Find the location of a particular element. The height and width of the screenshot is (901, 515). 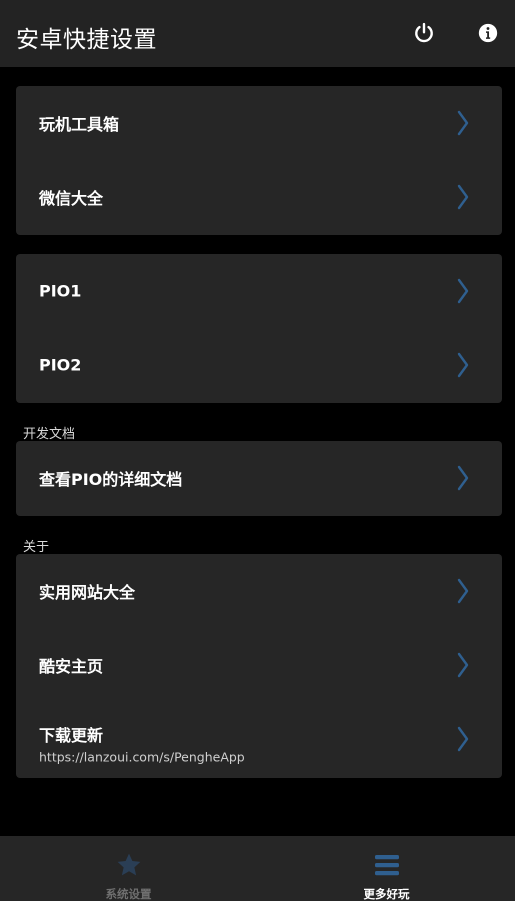

app-title: 安卓快捷设置 is located at coordinates (86, 40).